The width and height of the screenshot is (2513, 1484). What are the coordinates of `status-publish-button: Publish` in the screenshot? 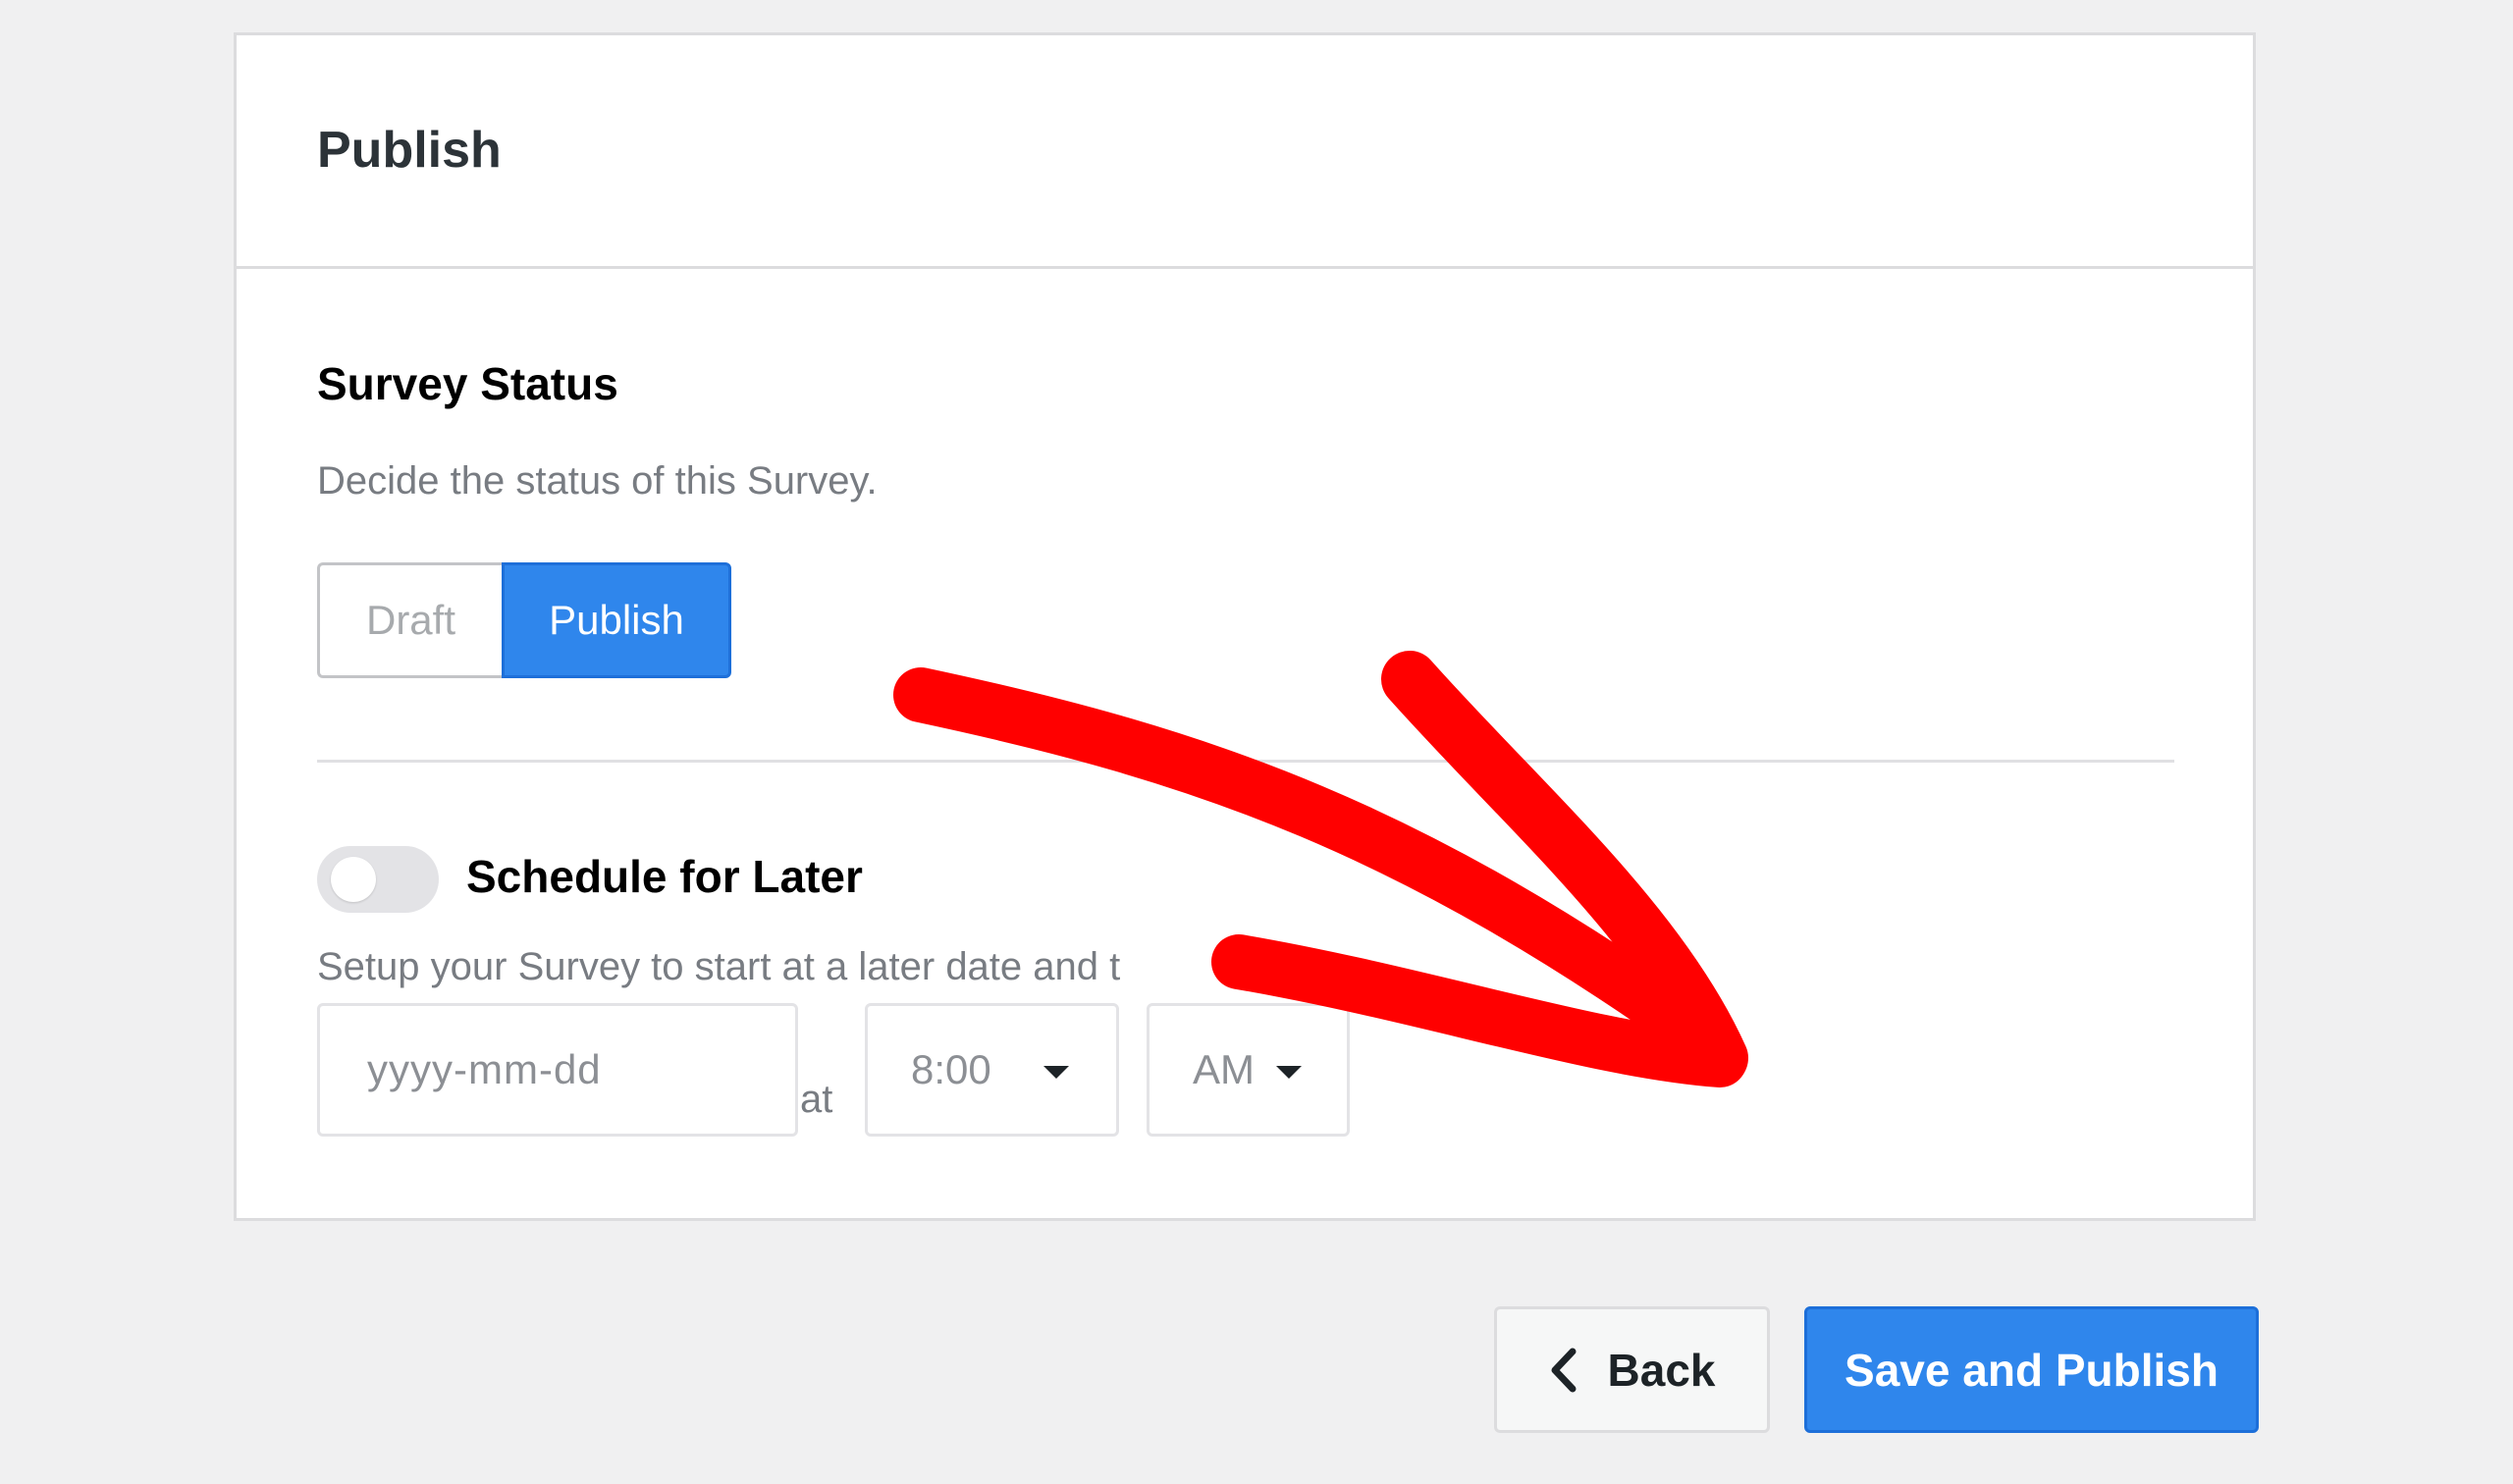 It's located at (616, 620).